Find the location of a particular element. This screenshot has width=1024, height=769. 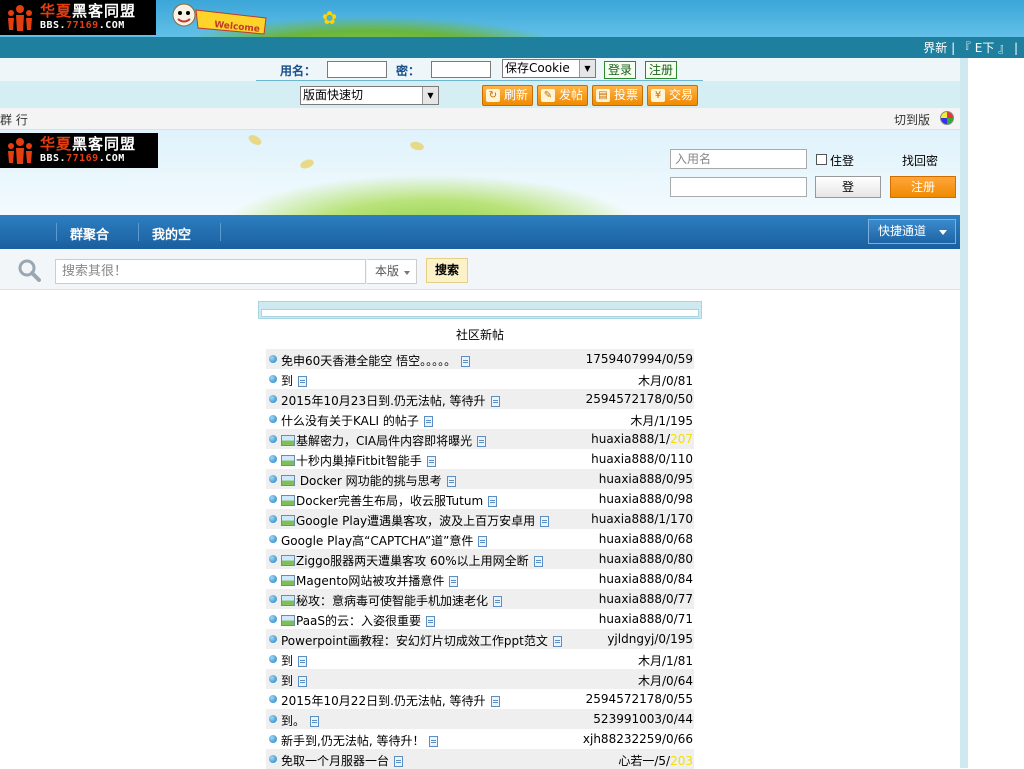

bullet-icon is located at coordinates (273, 759).